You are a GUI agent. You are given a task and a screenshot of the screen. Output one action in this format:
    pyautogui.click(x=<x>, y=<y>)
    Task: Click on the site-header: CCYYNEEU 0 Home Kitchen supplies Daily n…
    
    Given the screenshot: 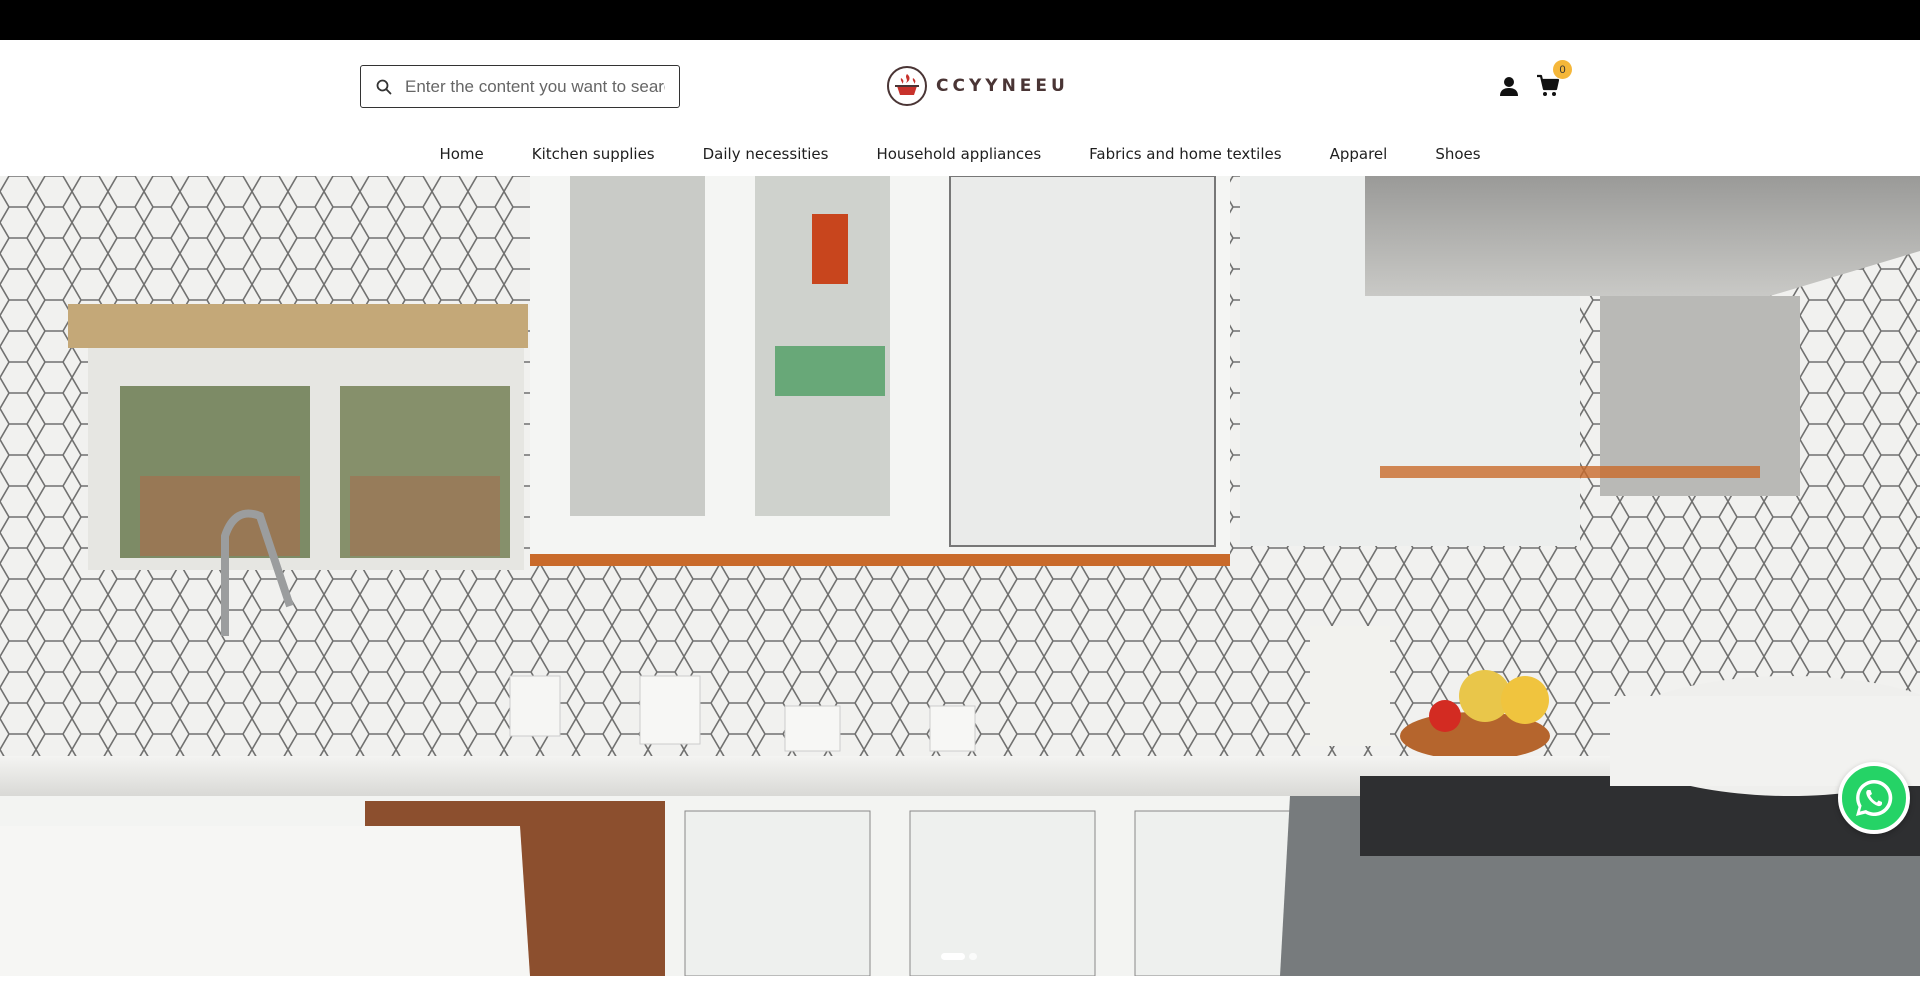 What is the action you would take?
    pyautogui.click(x=960, y=108)
    